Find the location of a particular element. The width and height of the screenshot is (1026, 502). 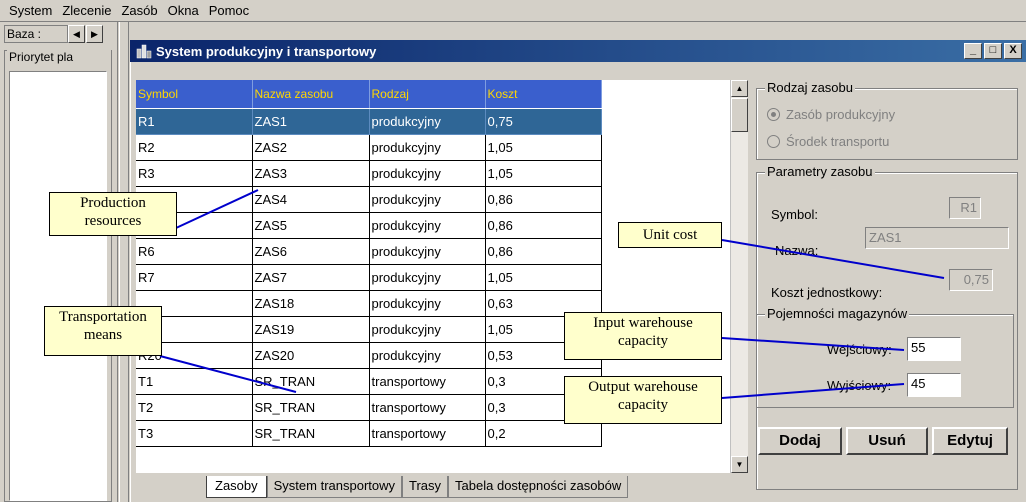

table-row: T2 SR_TRAN transportowy 0,3 is located at coordinates (369, 407).